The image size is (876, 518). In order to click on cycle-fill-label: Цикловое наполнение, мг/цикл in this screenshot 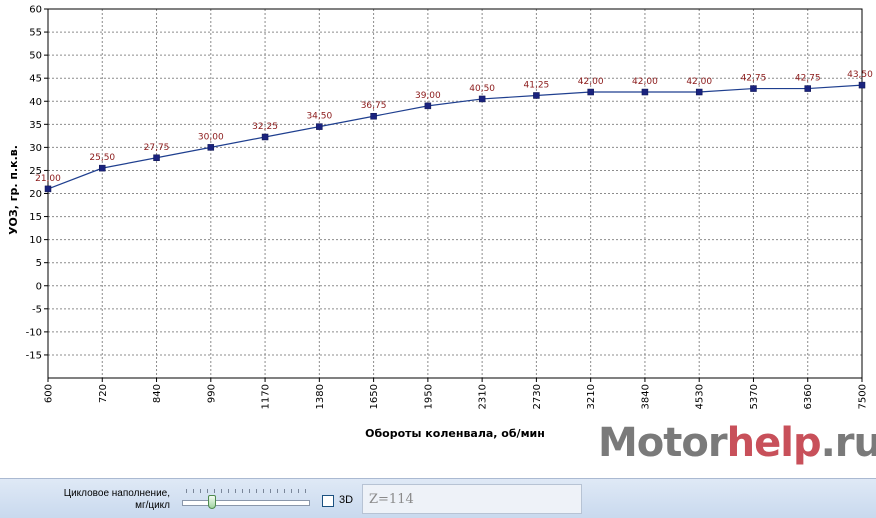, I will do `click(95, 500)`.